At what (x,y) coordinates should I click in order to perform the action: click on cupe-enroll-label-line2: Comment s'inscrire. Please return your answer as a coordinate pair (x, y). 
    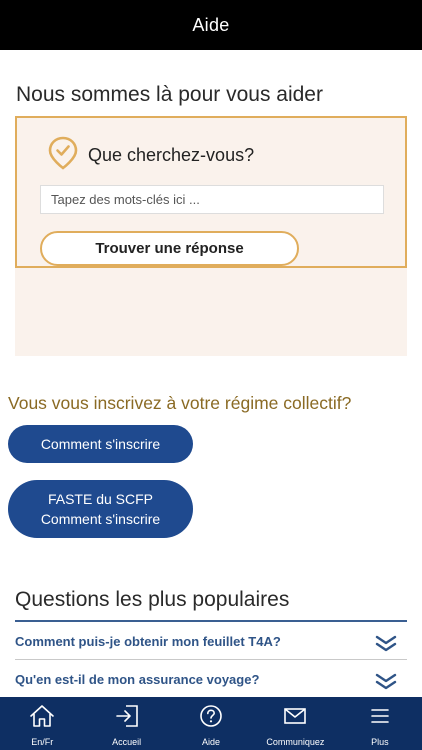
    Looking at the image, I should click on (100, 519).